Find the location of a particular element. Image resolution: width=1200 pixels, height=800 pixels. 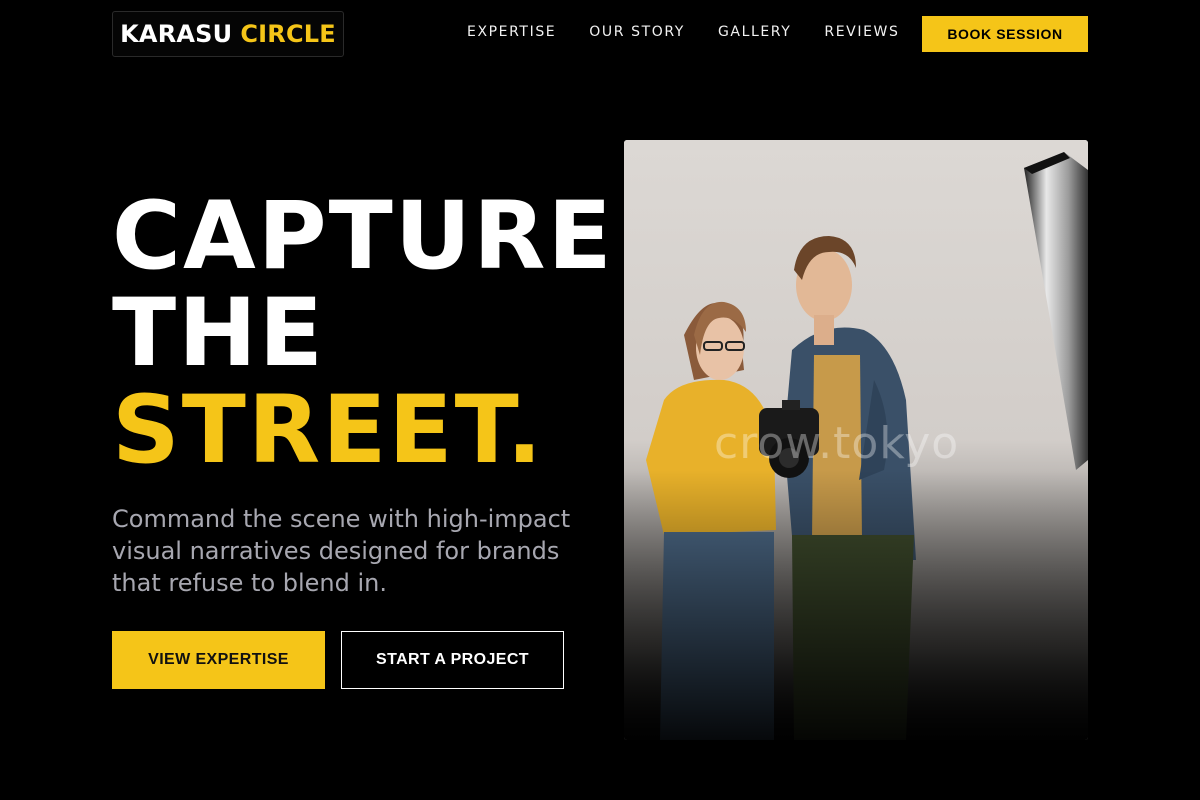

nav-link-reviews: REVIEWS is located at coordinates (861, 32).